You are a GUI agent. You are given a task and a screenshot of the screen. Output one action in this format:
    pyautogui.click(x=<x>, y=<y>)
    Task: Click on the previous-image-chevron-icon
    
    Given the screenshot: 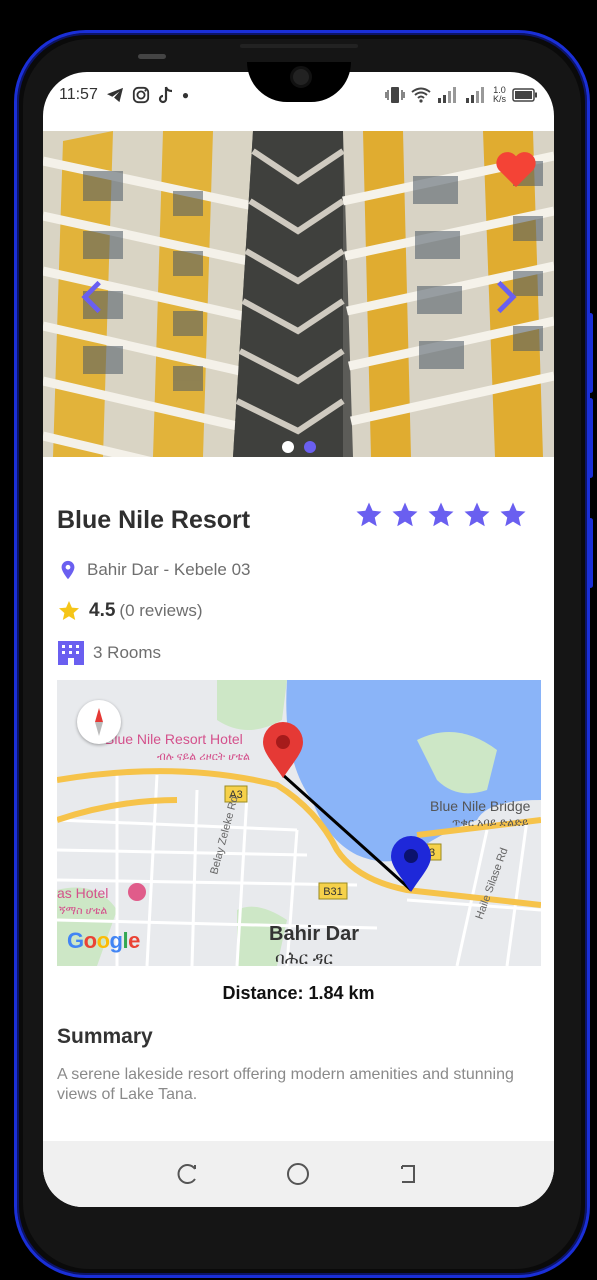 What is the action you would take?
    pyautogui.click(x=92, y=297)
    